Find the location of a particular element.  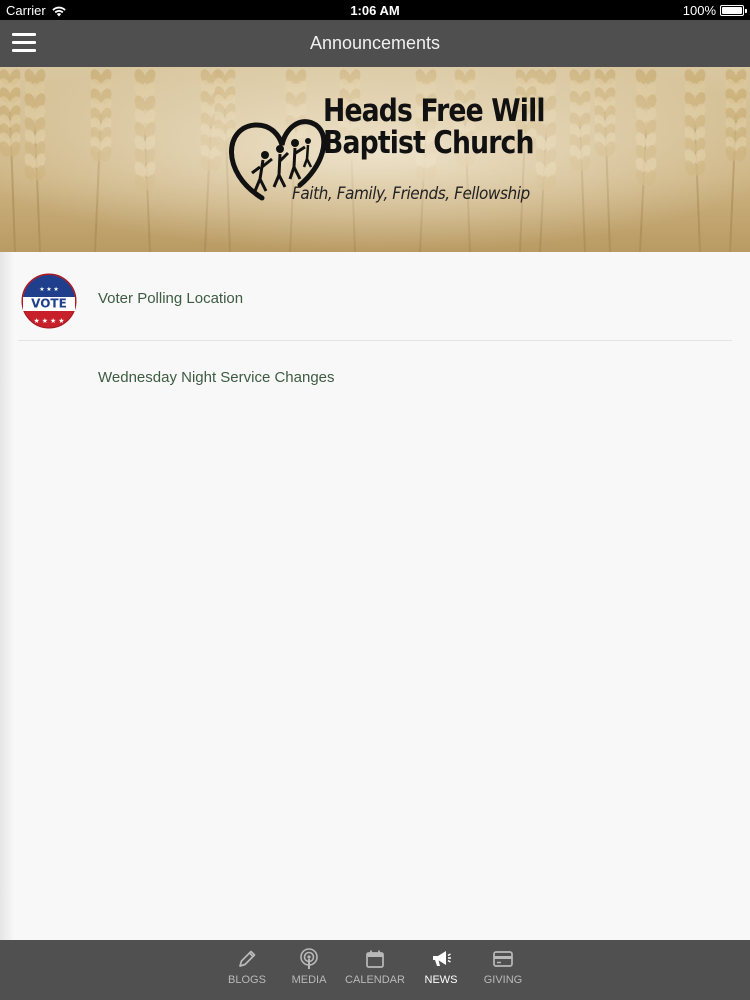

vote-button-icon: VOTE ★ ★ ★ ★ ★ ★ ★ is located at coordinates (49, 301).